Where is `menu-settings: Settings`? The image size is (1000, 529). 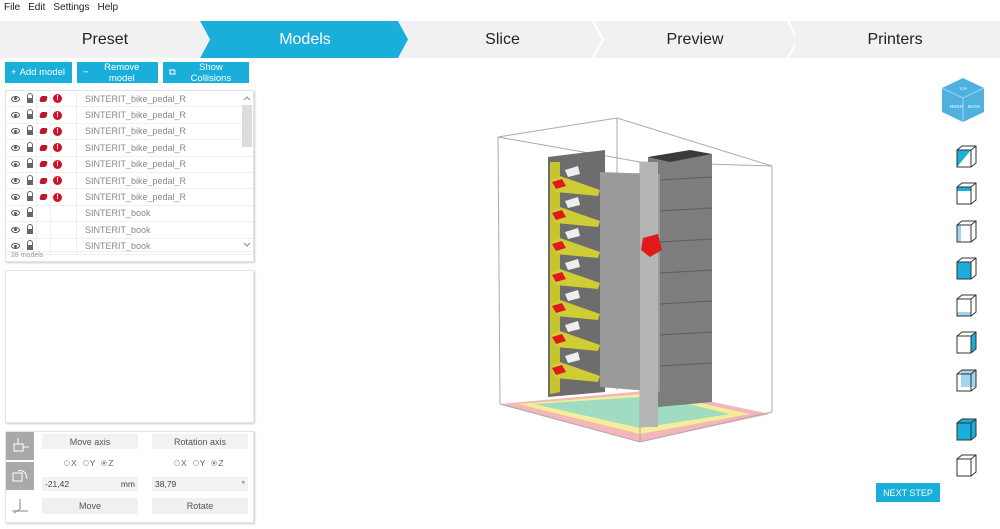
menu-settings: Settings is located at coordinates (71, 8).